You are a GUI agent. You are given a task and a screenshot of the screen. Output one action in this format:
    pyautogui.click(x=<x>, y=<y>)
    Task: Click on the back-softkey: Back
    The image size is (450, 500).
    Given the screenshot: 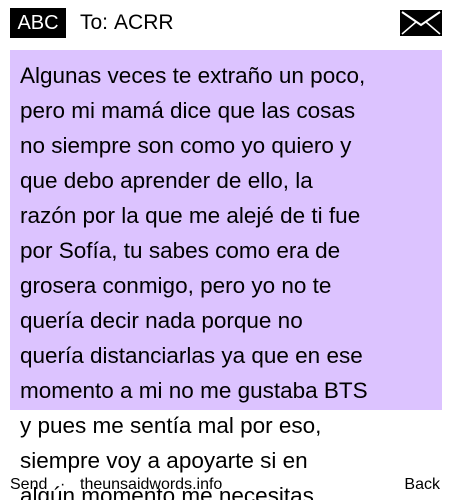 What is the action you would take?
    pyautogui.click(x=422, y=485)
    